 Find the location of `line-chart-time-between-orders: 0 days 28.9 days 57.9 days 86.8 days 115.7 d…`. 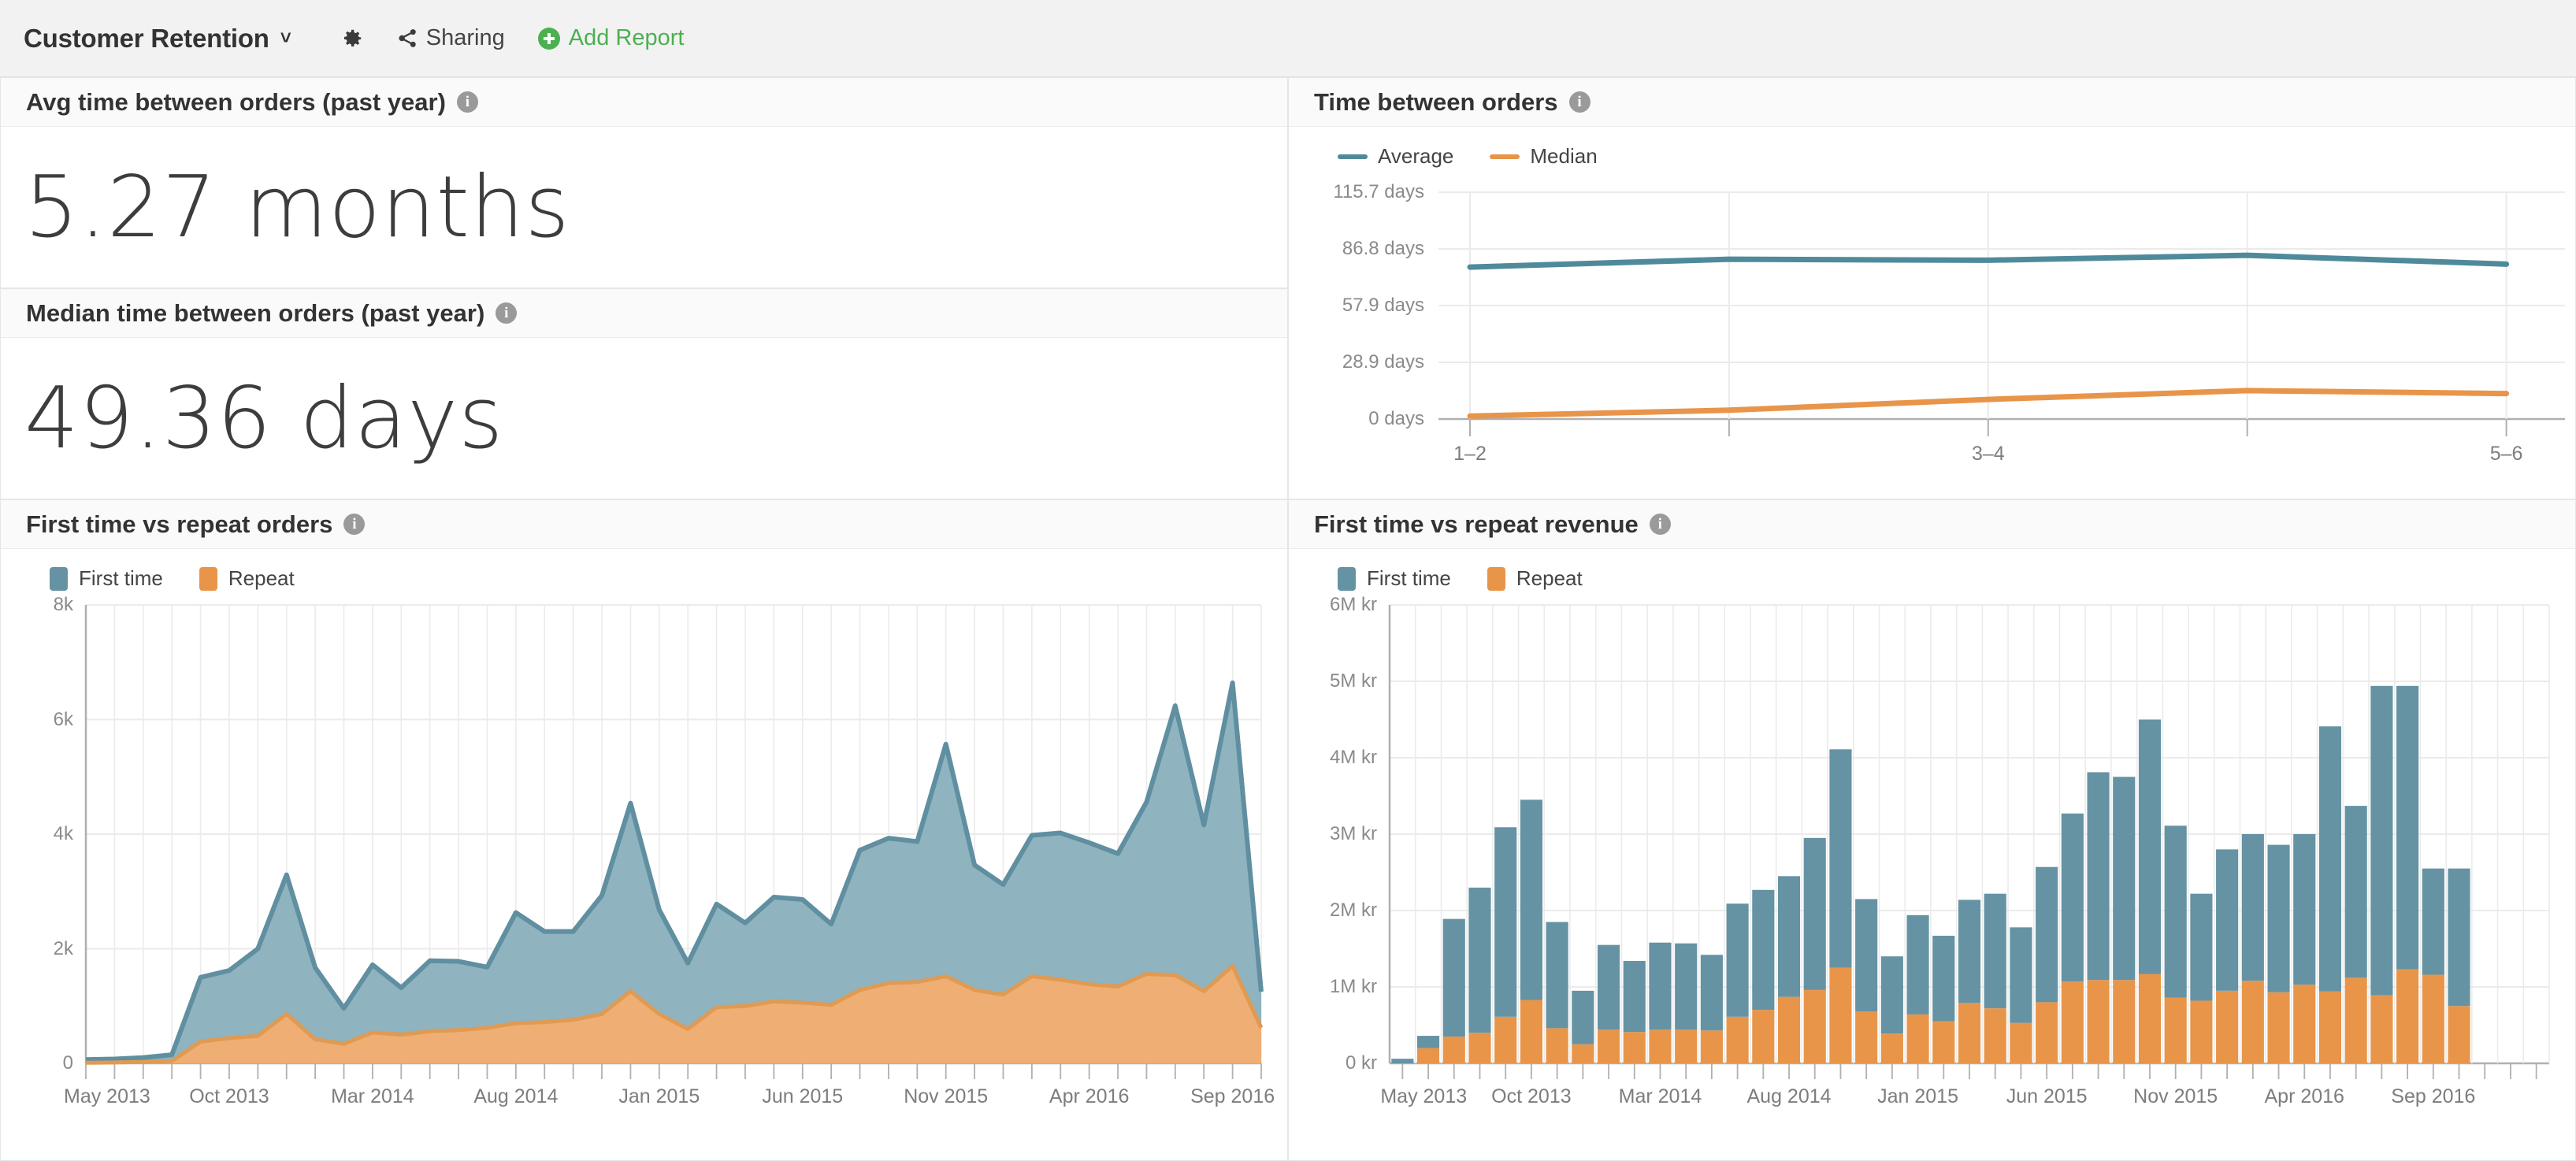

line-chart-time-between-orders: 0 days 28.9 days 57.9 days 86.8 days 115.7 d… is located at coordinates (1932, 326).